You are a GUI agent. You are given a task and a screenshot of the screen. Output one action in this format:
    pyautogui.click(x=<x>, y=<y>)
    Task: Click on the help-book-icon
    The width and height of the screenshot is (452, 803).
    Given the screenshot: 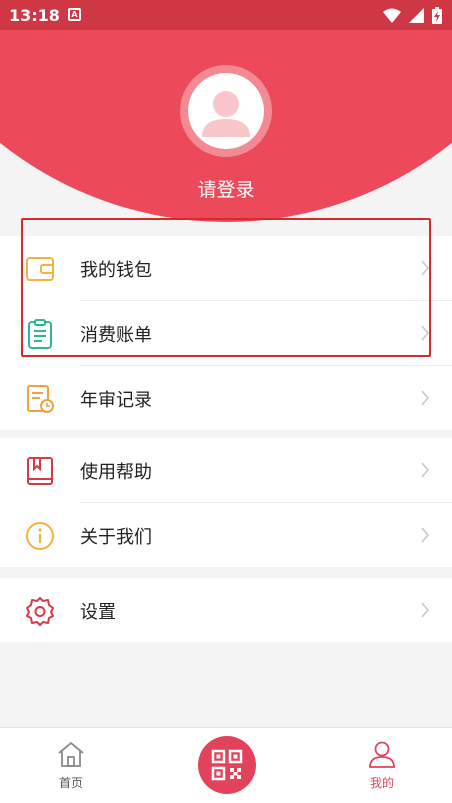 What is the action you would take?
    pyautogui.click(x=40, y=471)
    